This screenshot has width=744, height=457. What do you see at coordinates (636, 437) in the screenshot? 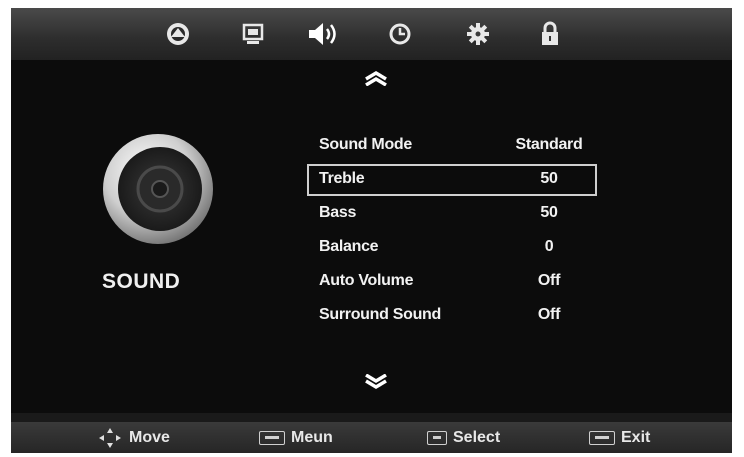
I see `hint-exit-label: Exit` at bounding box center [636, 437].